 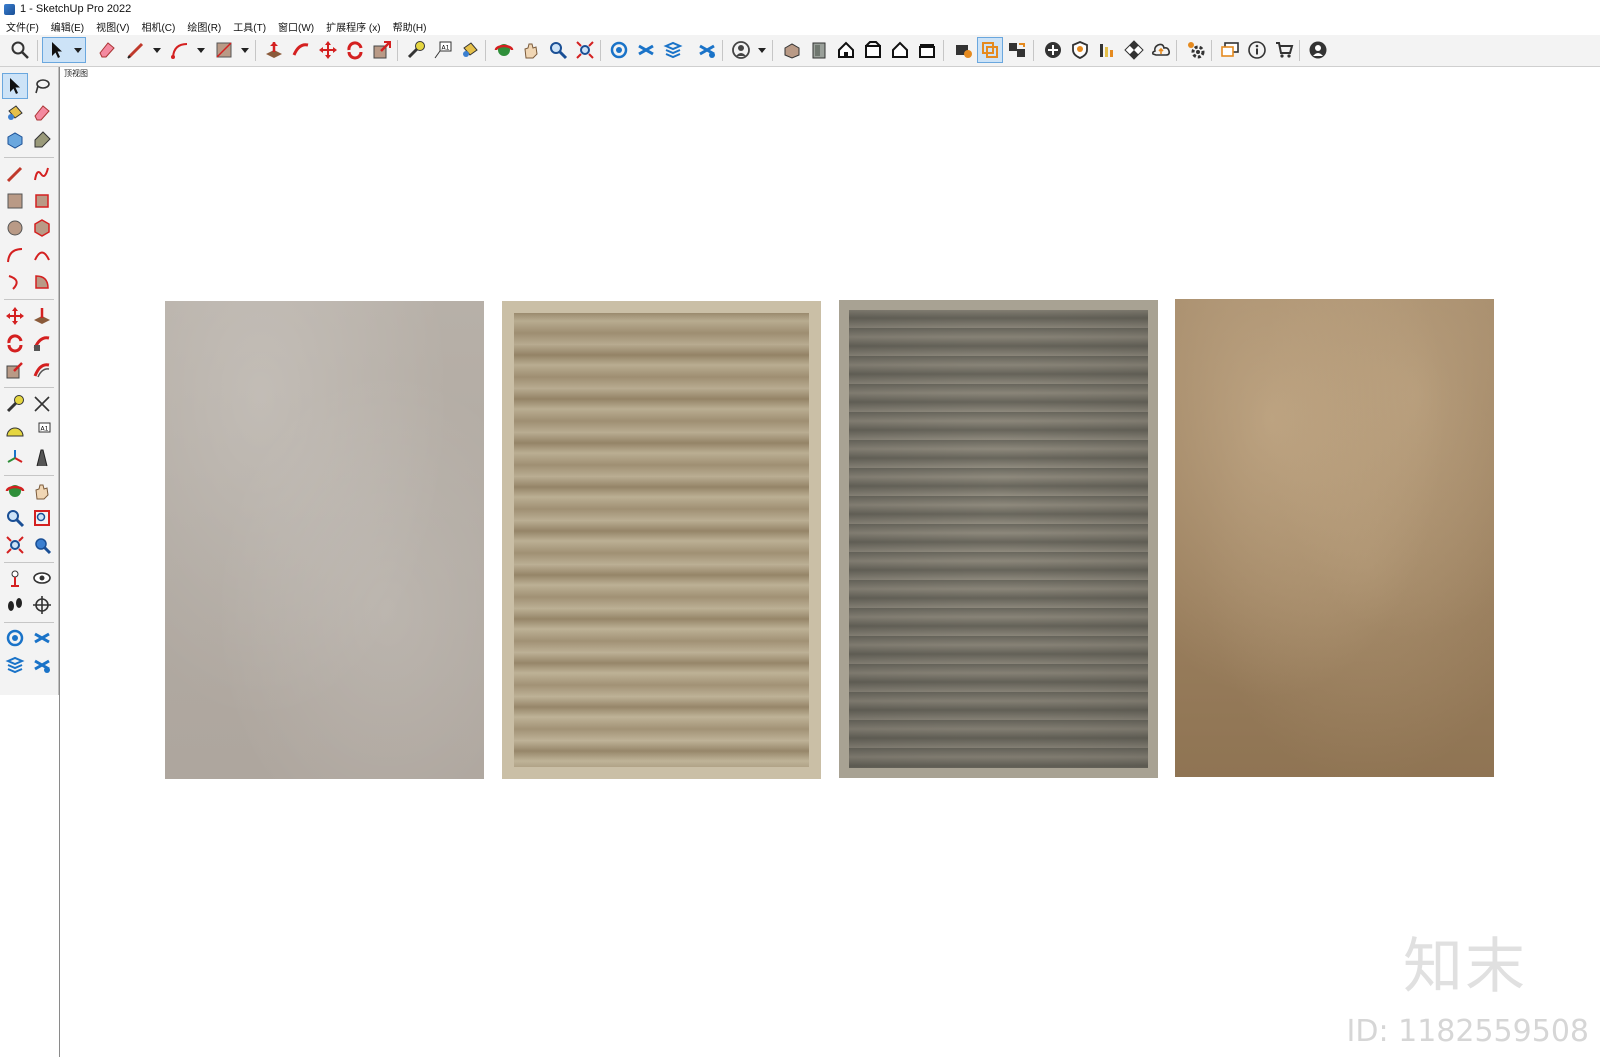 What do you see at coordinates (741, 50) in the screenshot?
I see `account-icon` at bounding box center [741, 50].